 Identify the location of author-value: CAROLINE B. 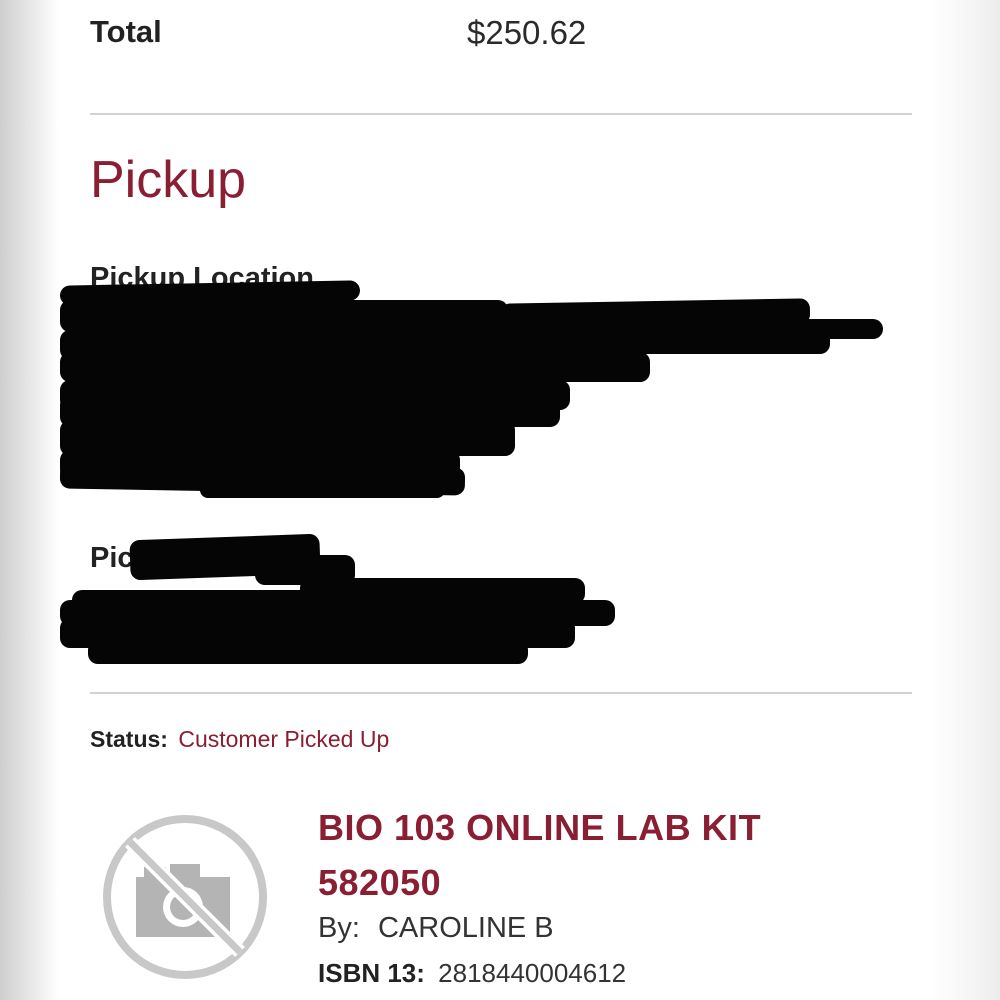
(465, 928).